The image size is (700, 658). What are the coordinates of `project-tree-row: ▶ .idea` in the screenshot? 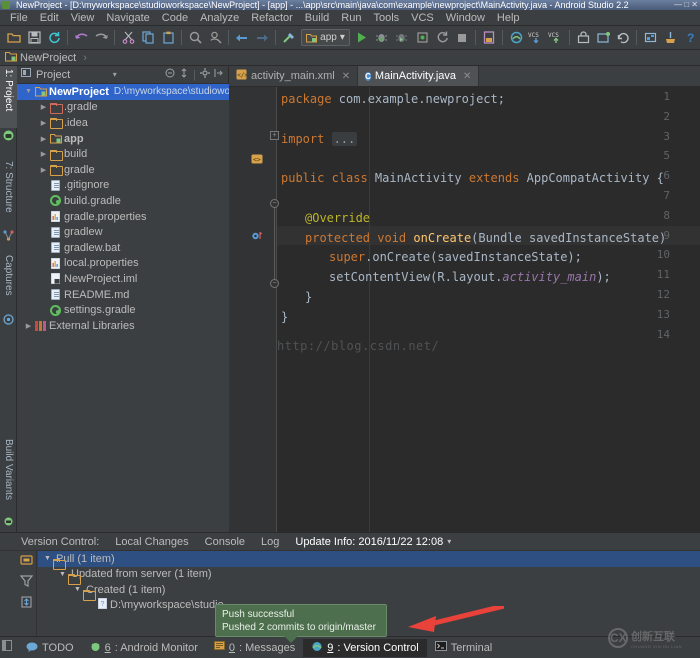 It's located at (123, 123).